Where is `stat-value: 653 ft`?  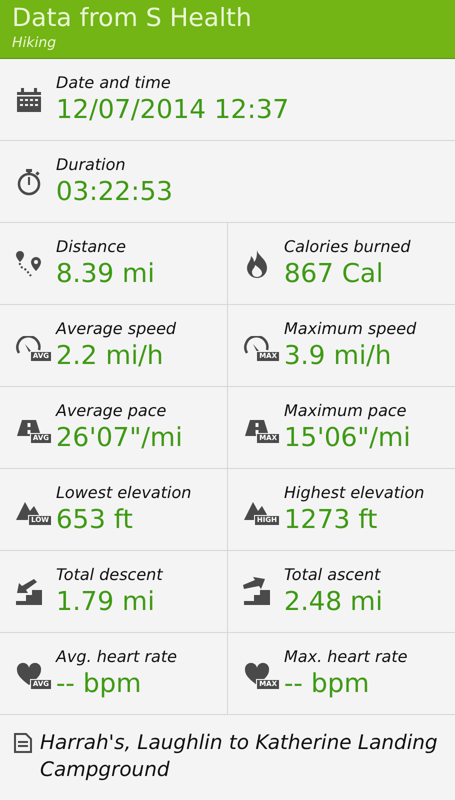
stat-value: 653 ft is located at coordinates (95, 520).